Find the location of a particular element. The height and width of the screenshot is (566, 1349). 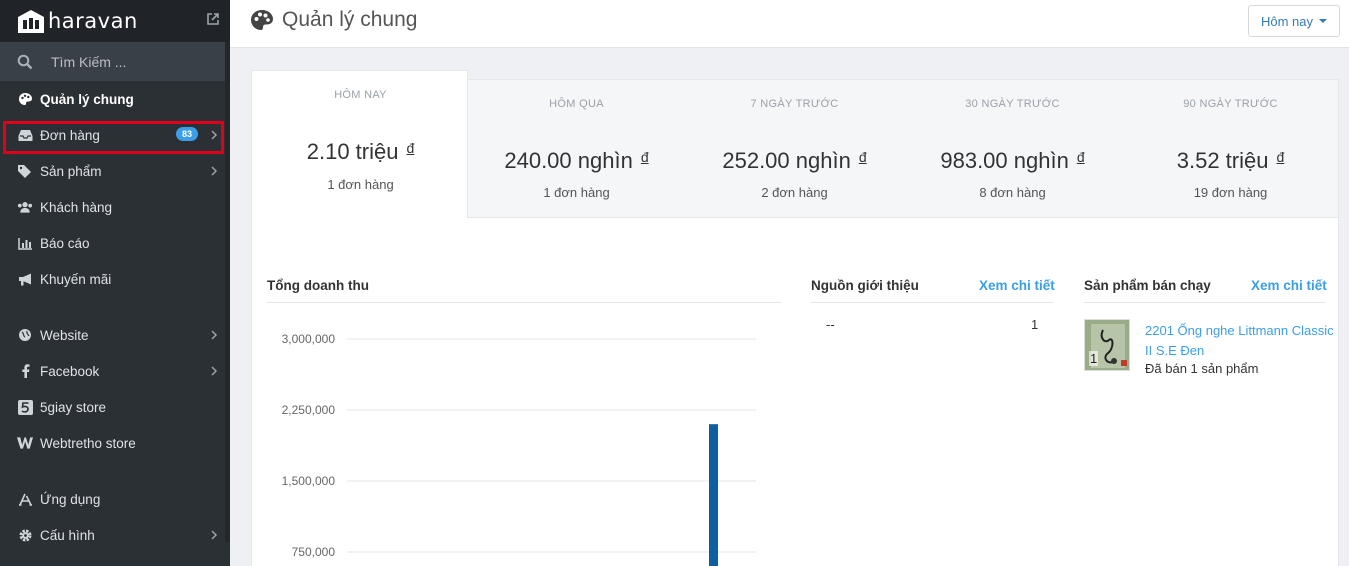

sidebar-scrollbar is located at coordinates (227, 292).